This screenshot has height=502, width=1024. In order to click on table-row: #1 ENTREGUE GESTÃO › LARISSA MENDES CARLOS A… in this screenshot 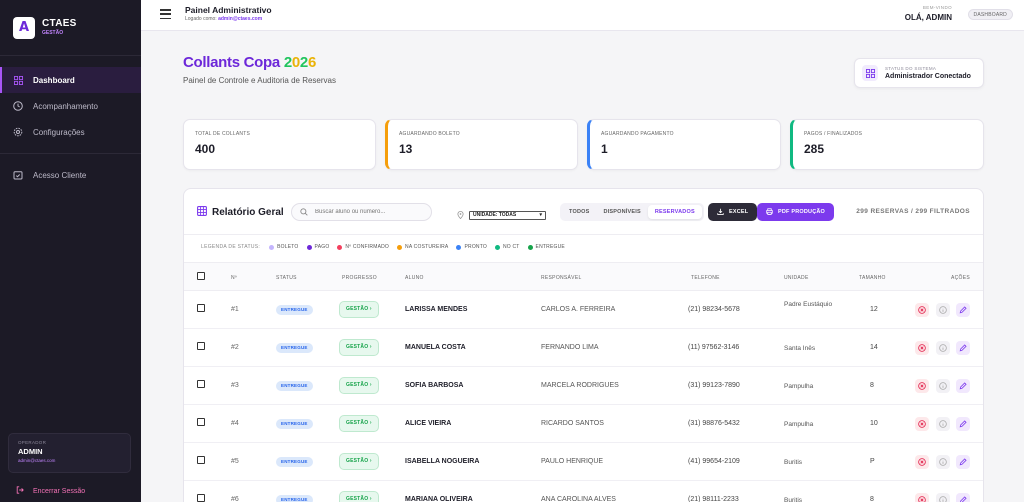, I will do `click(583, 310)`.